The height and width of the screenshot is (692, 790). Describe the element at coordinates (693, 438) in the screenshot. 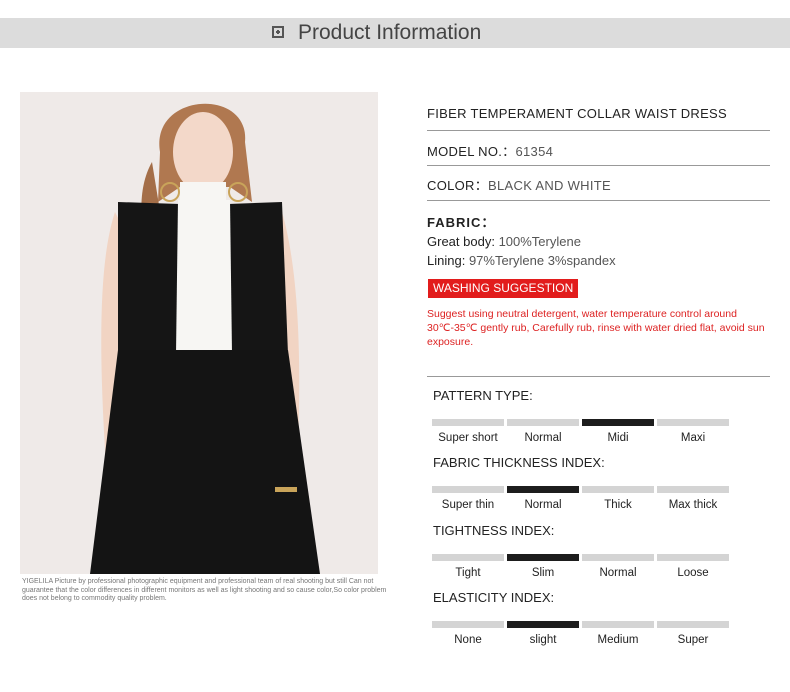

I see `index-option-label: Maxi` at that location.